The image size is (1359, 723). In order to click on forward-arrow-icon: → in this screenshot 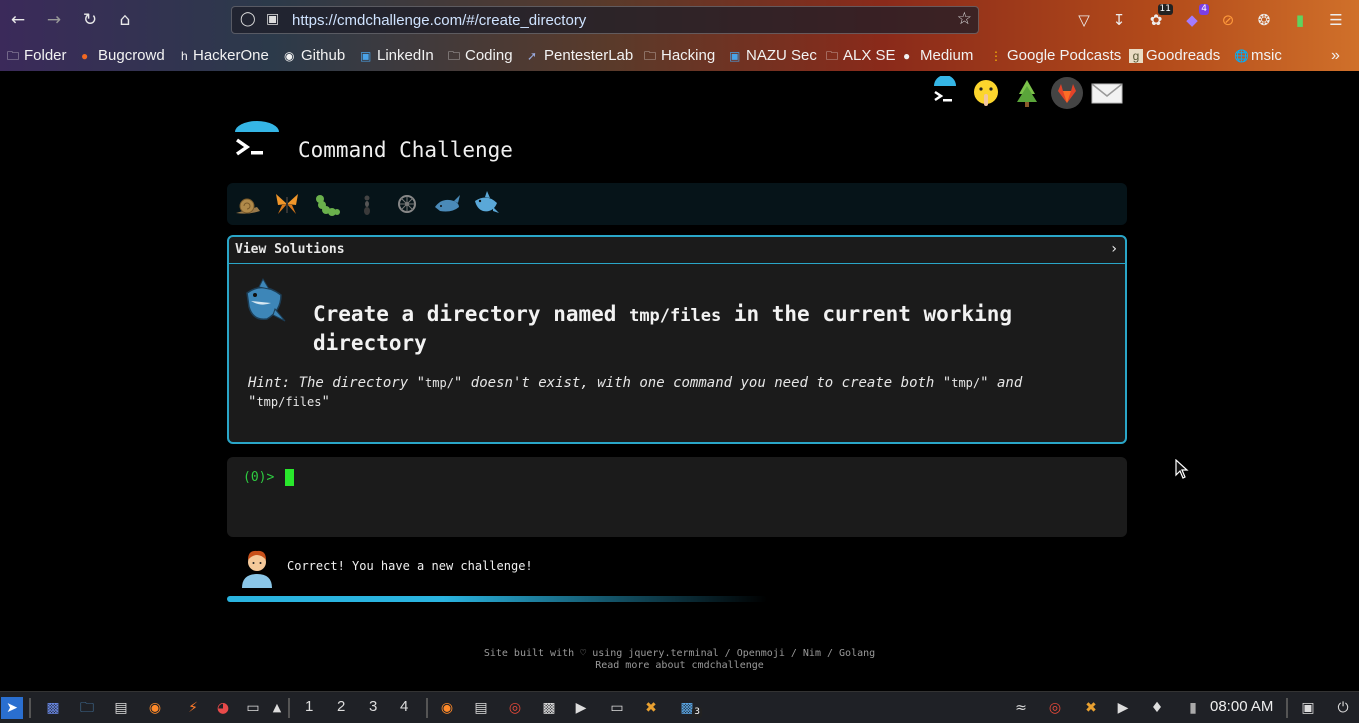, I will do `click(54, 20)`.